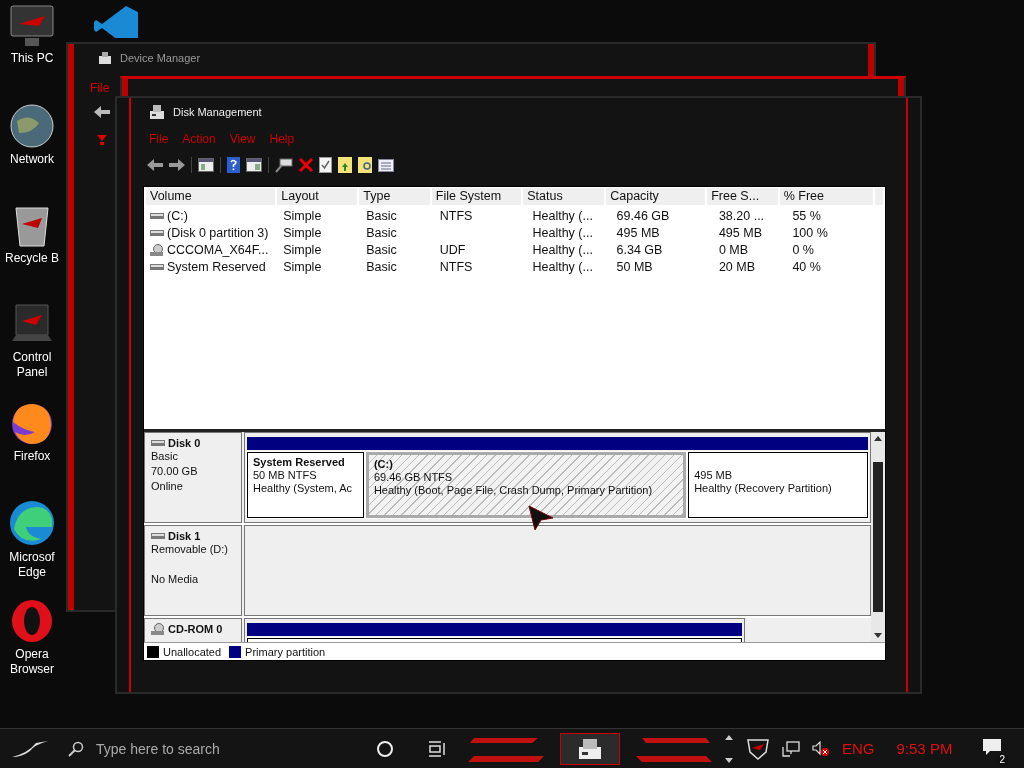 Image resolution: width=1024 pixels, height=768 pixels. What do you see at coordinates (32, 58) in the screenshot?
I see `icon-label: This PC` at bounding box center [32, 58].